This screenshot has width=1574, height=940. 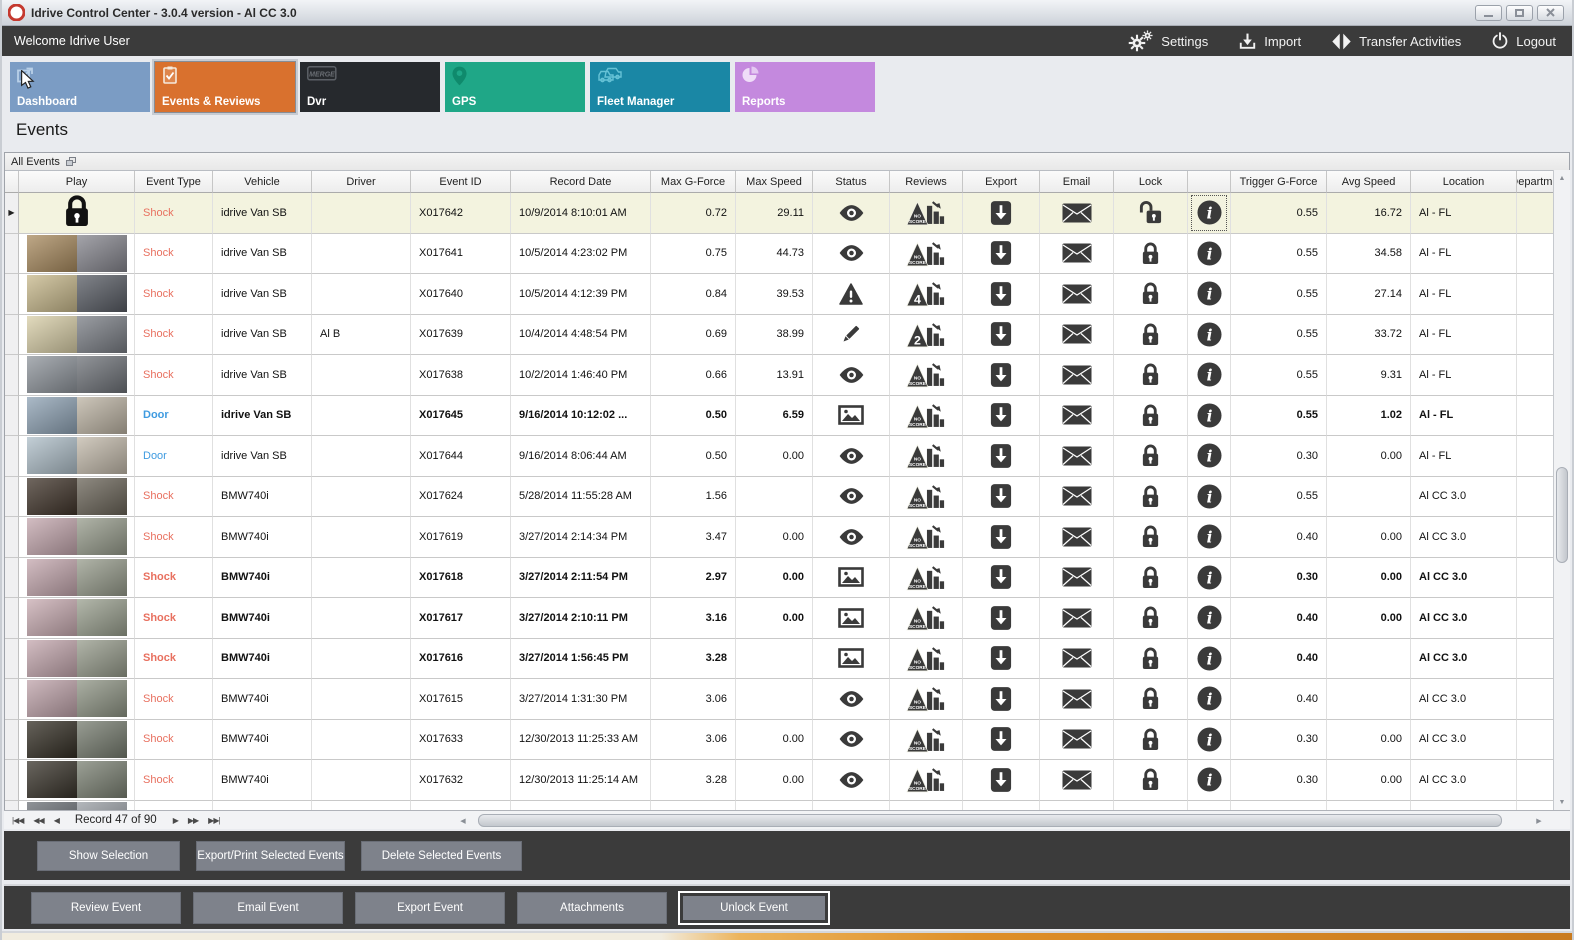 I want to click on column-header-event-type: Event Type, so click(x=174, y=182).